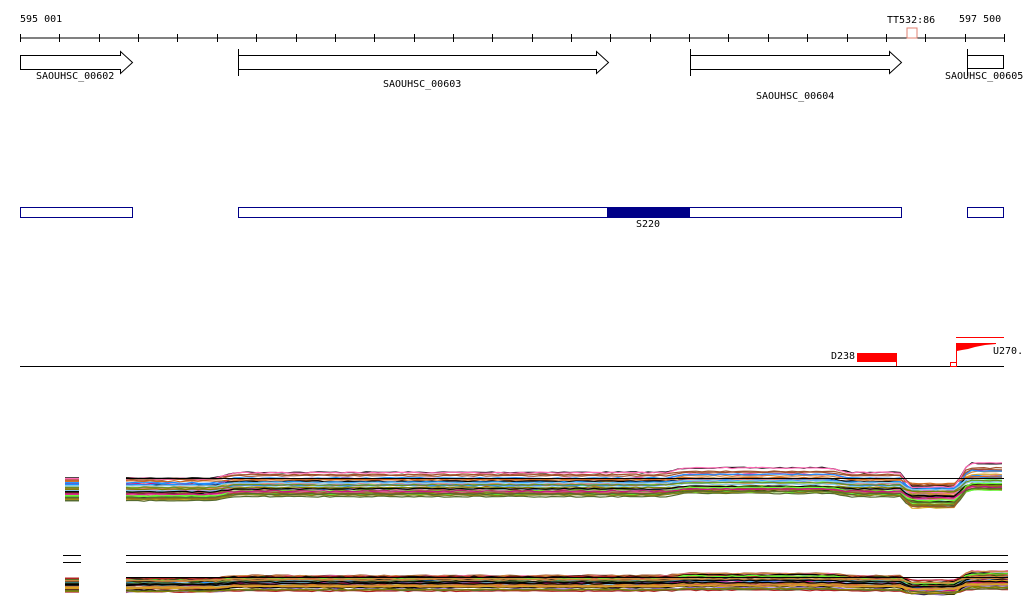 This screenshot has height=611, width=1024. Describe the element at coordinates (422, 84) in the screenshot. I see `gene-label: SAOUHSC_00603` at that location.